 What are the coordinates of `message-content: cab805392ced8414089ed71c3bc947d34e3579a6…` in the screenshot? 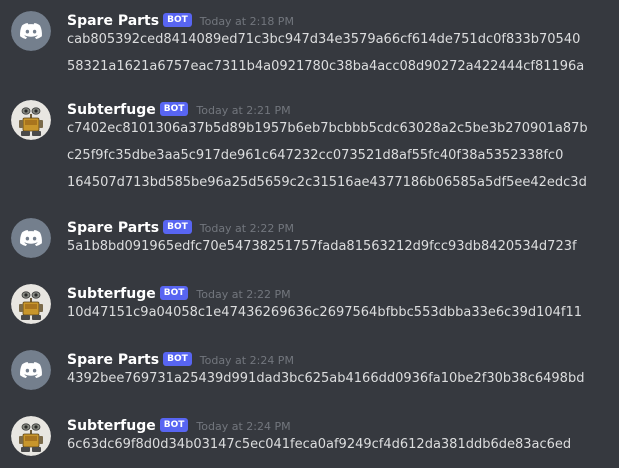 It's located at (325, 58).